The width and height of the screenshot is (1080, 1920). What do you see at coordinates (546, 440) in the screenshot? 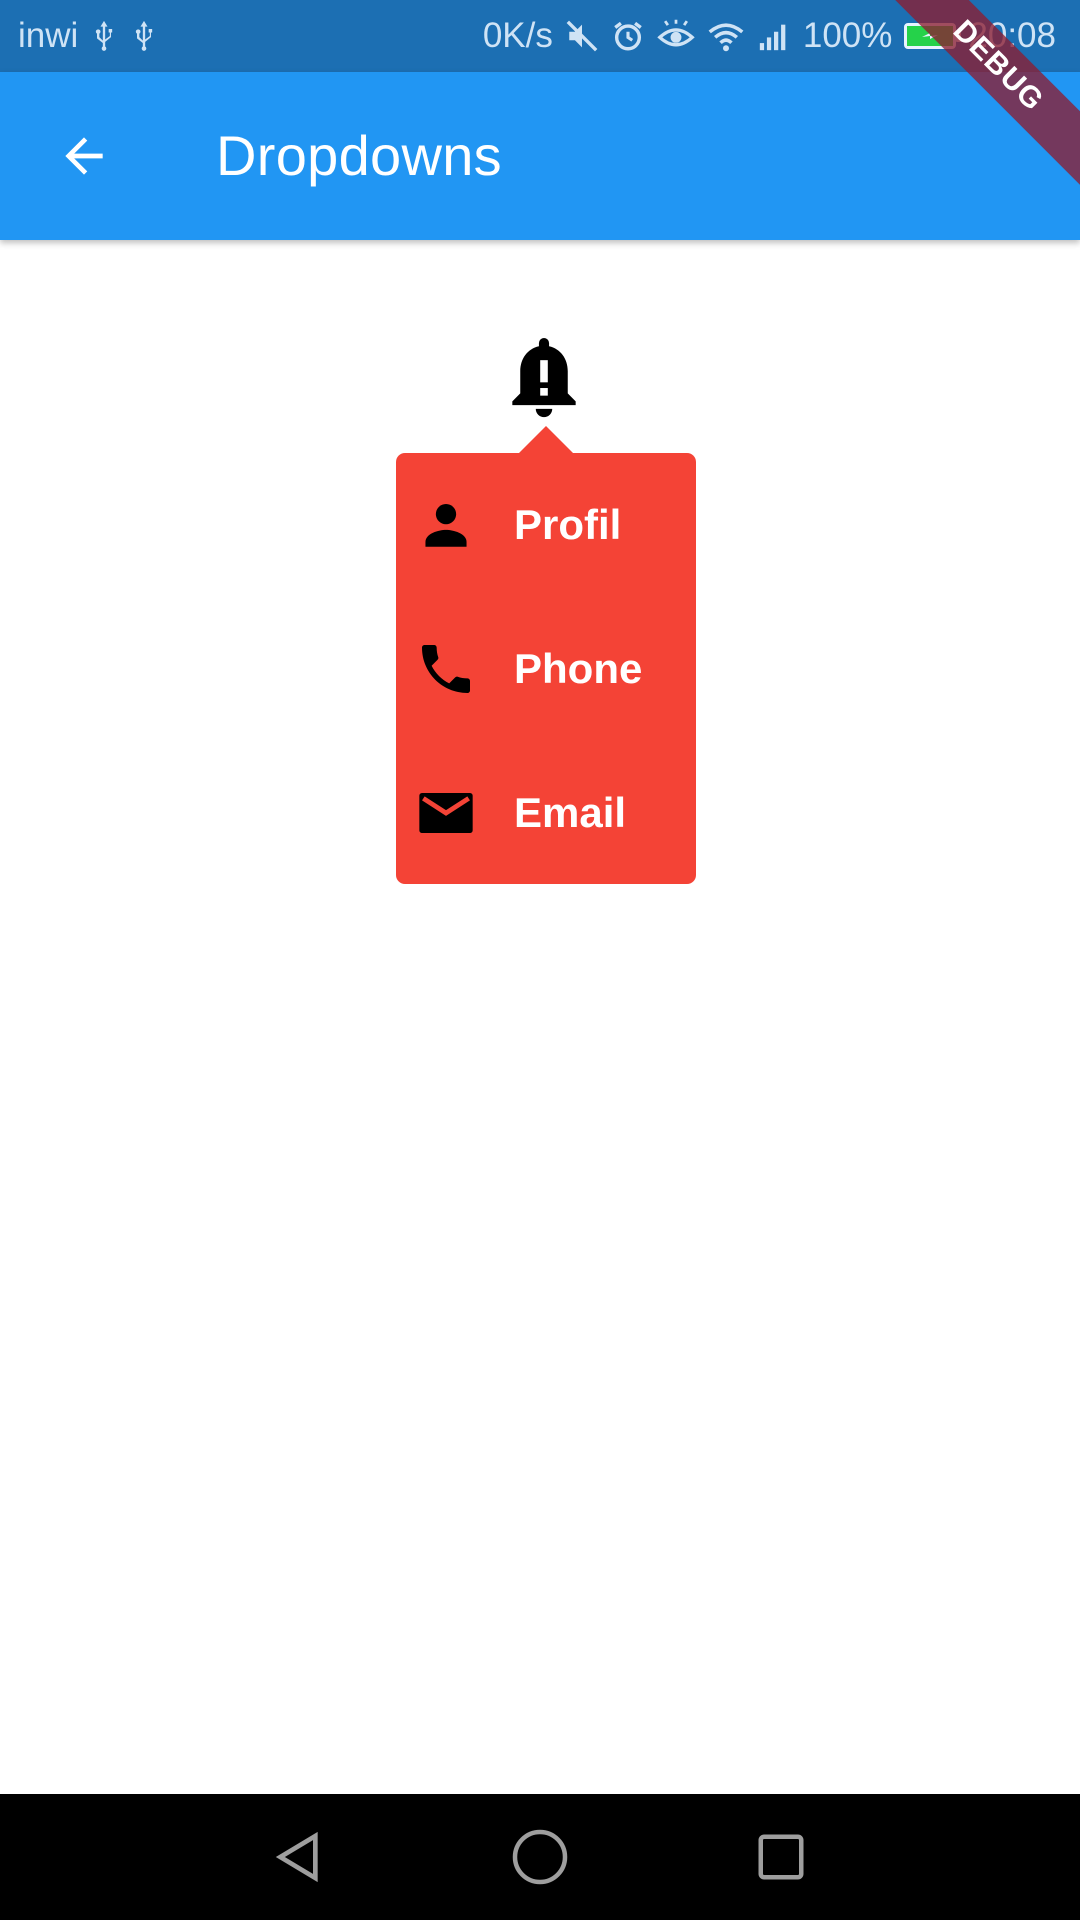
I see `dropdown-pointer` at bounding box center [546, 440].